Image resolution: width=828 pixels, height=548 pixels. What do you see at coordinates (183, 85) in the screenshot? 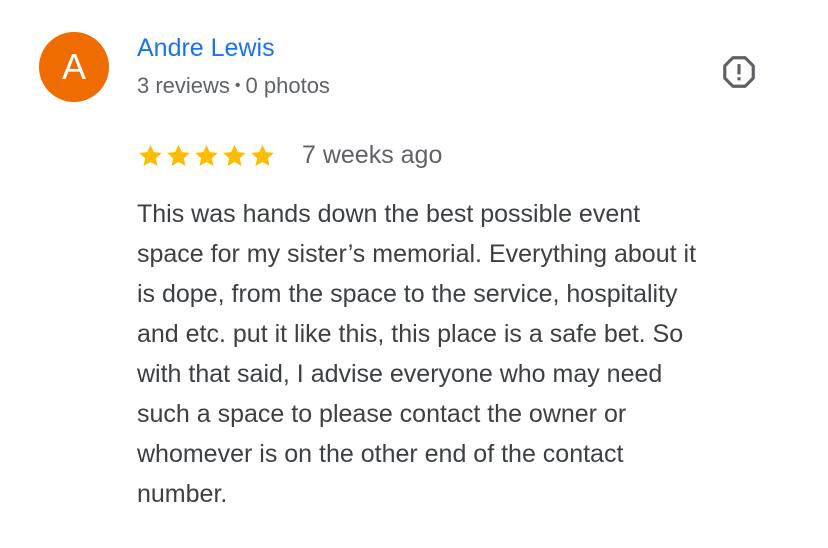
I see `review-count: 3 reviews` at bounding box center [183, 85].